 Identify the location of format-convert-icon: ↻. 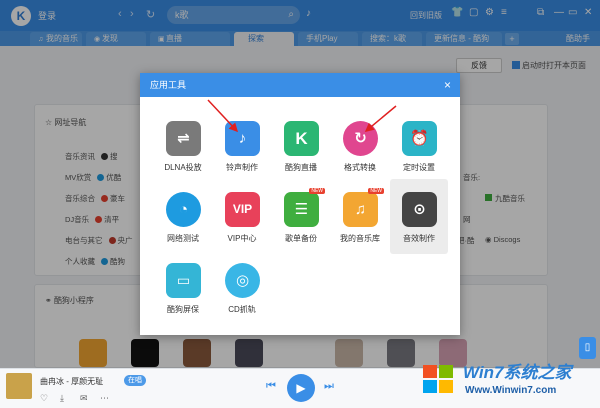
(360, 138).